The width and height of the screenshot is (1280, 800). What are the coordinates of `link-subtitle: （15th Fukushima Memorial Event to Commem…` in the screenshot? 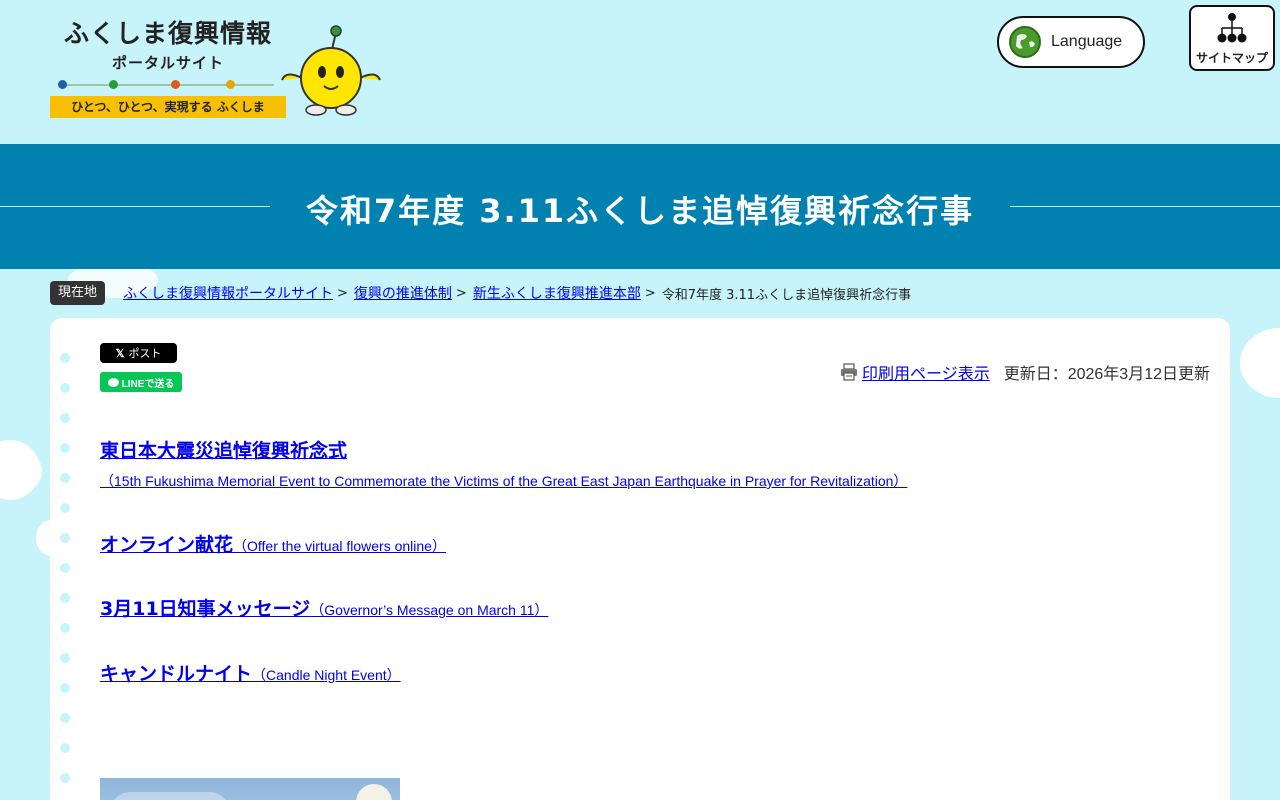 It's located at (503, 481).